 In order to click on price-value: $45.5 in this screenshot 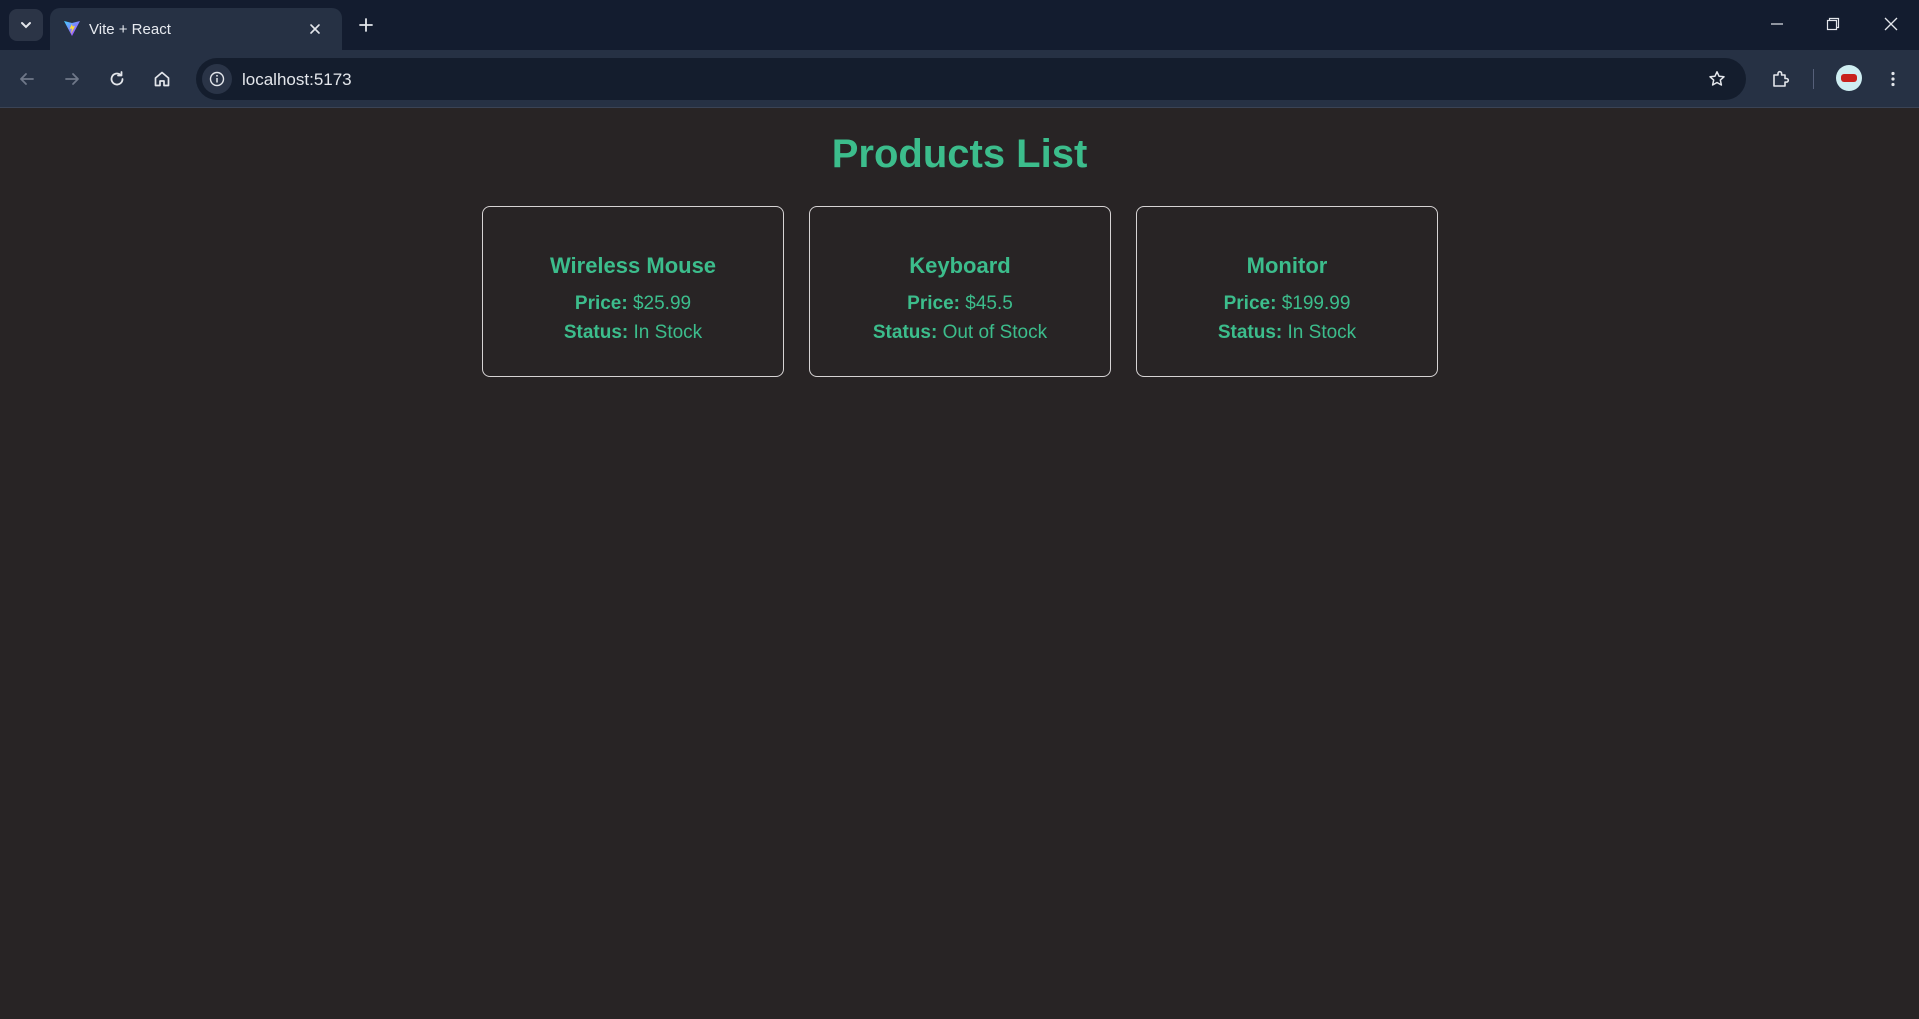, I will do `click(989, 303)`.